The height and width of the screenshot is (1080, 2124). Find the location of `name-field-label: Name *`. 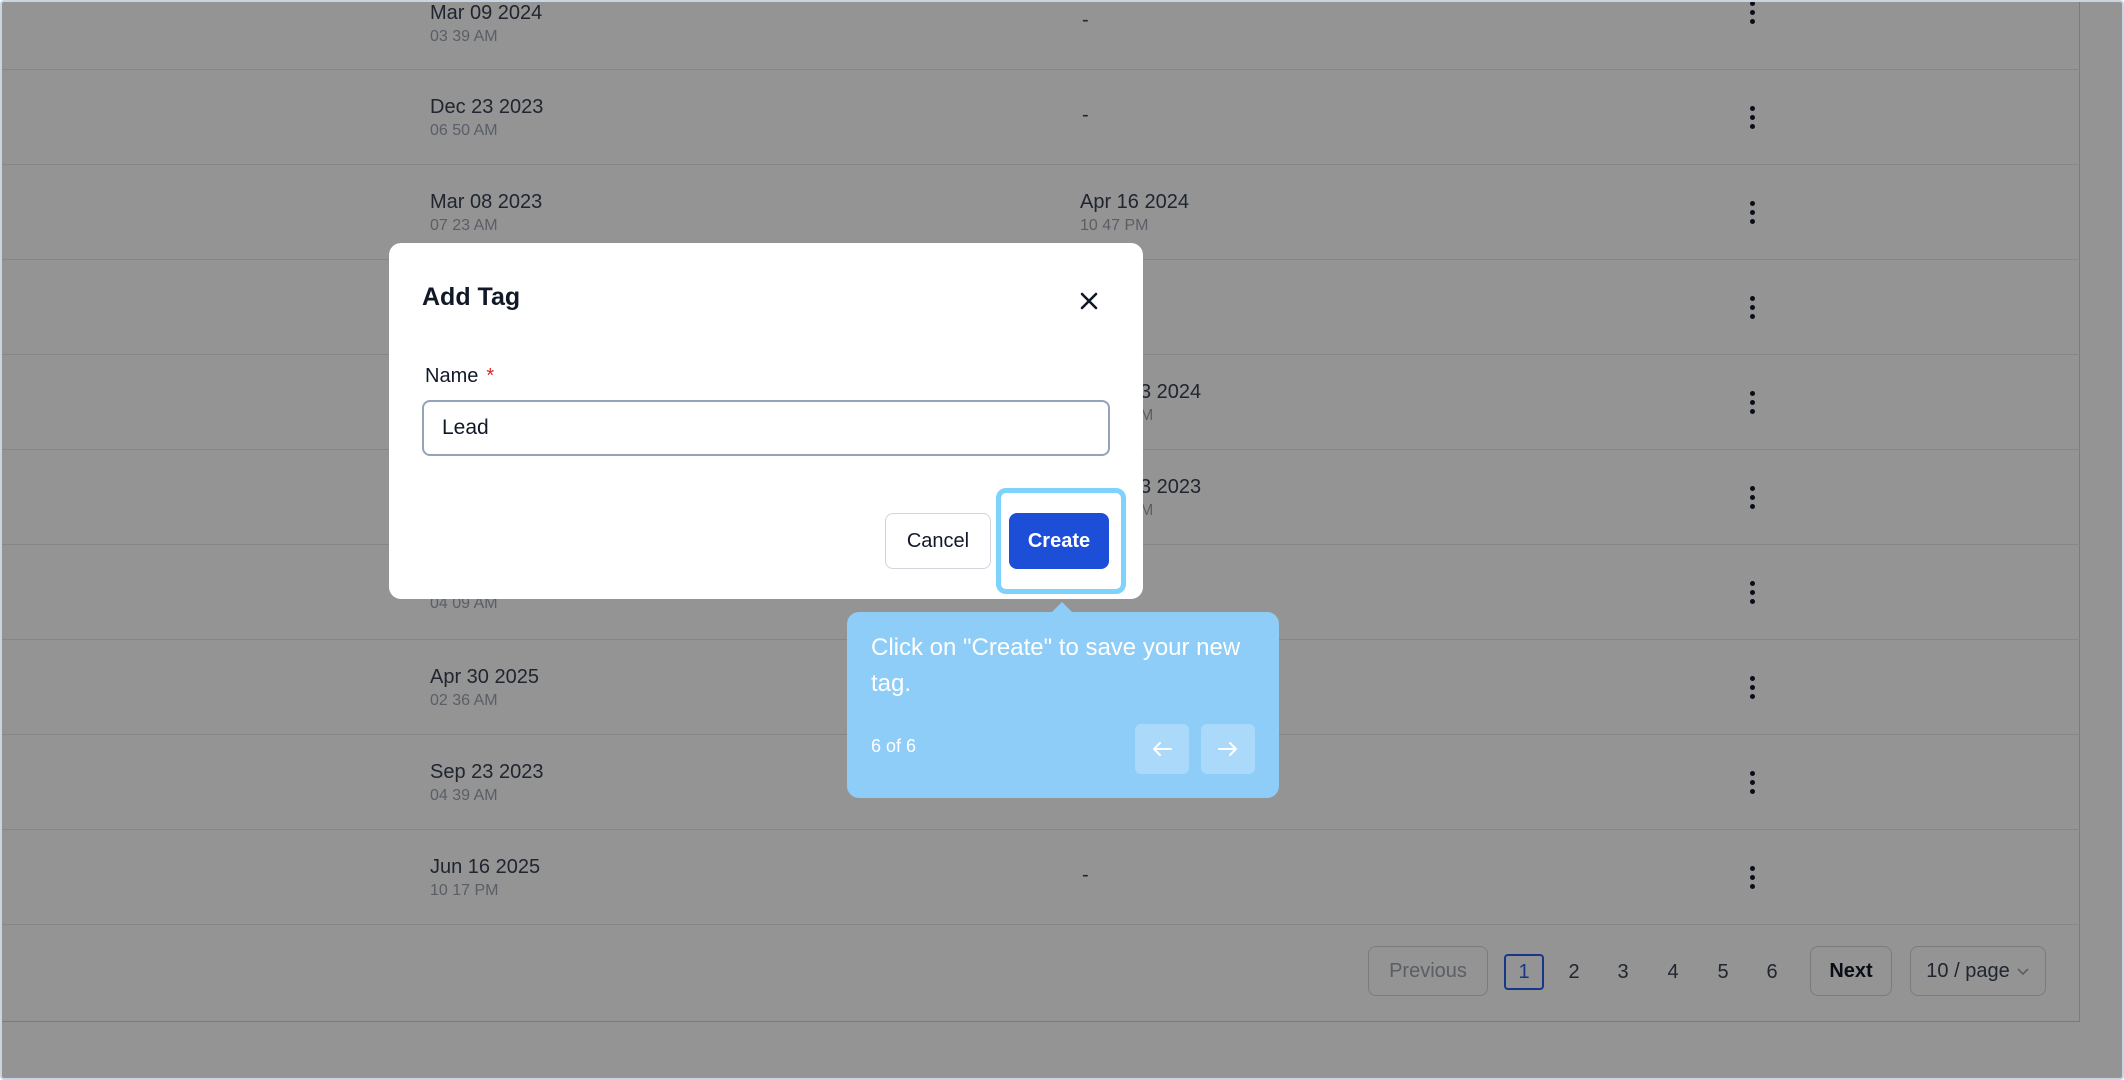

name-field-label: Name * is located at coordinates (459, 376).